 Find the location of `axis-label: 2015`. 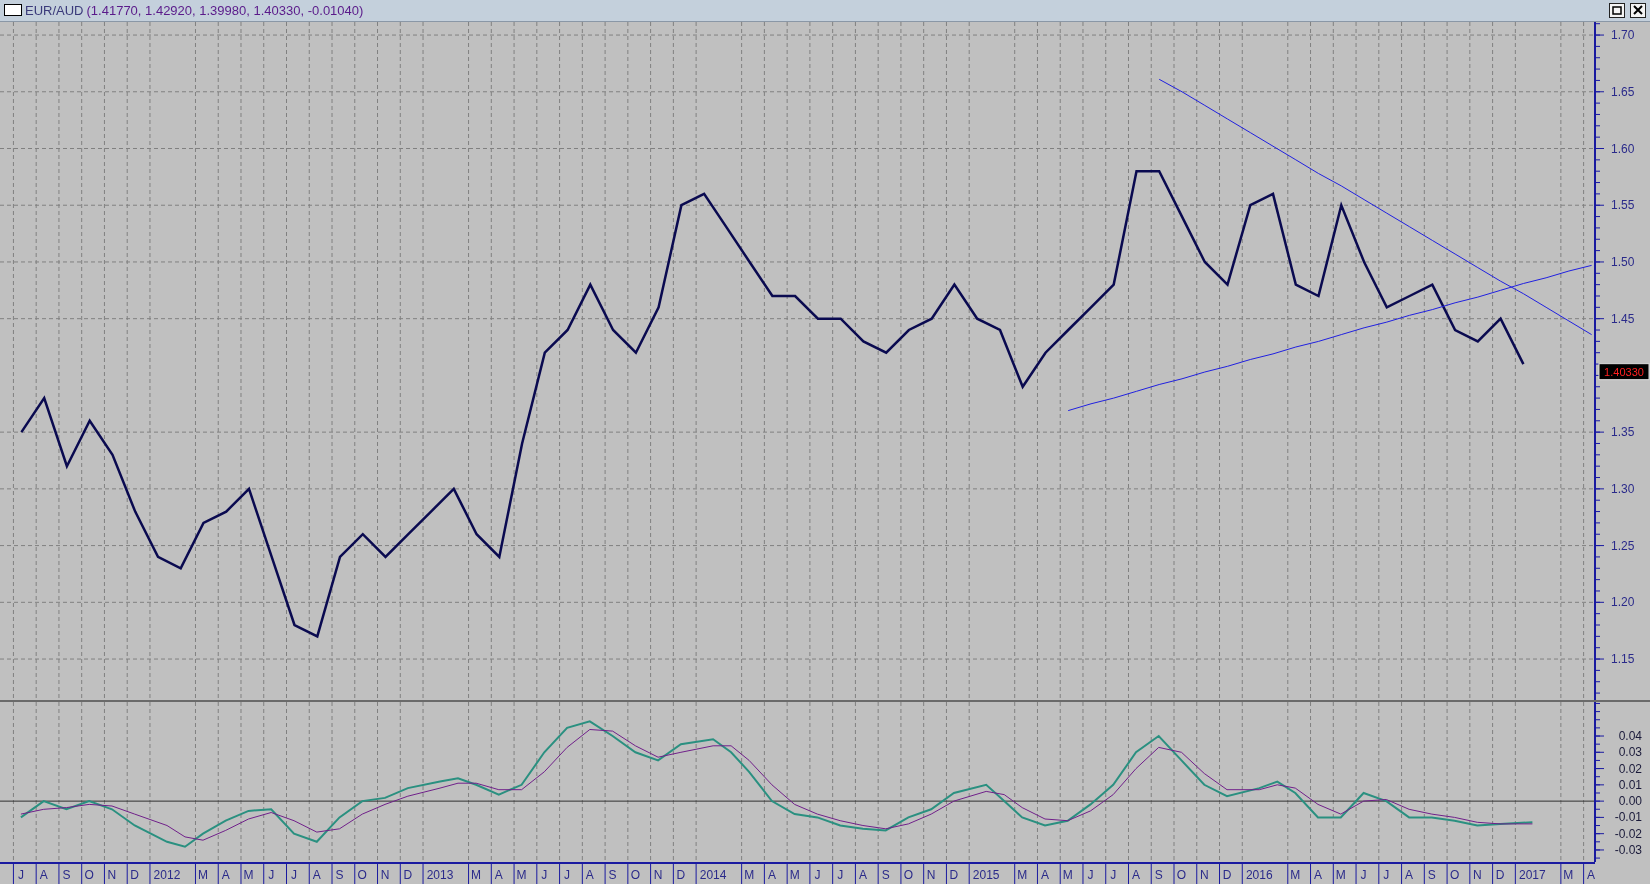

axis-label: 2015 is located at coordinates (986, 875).